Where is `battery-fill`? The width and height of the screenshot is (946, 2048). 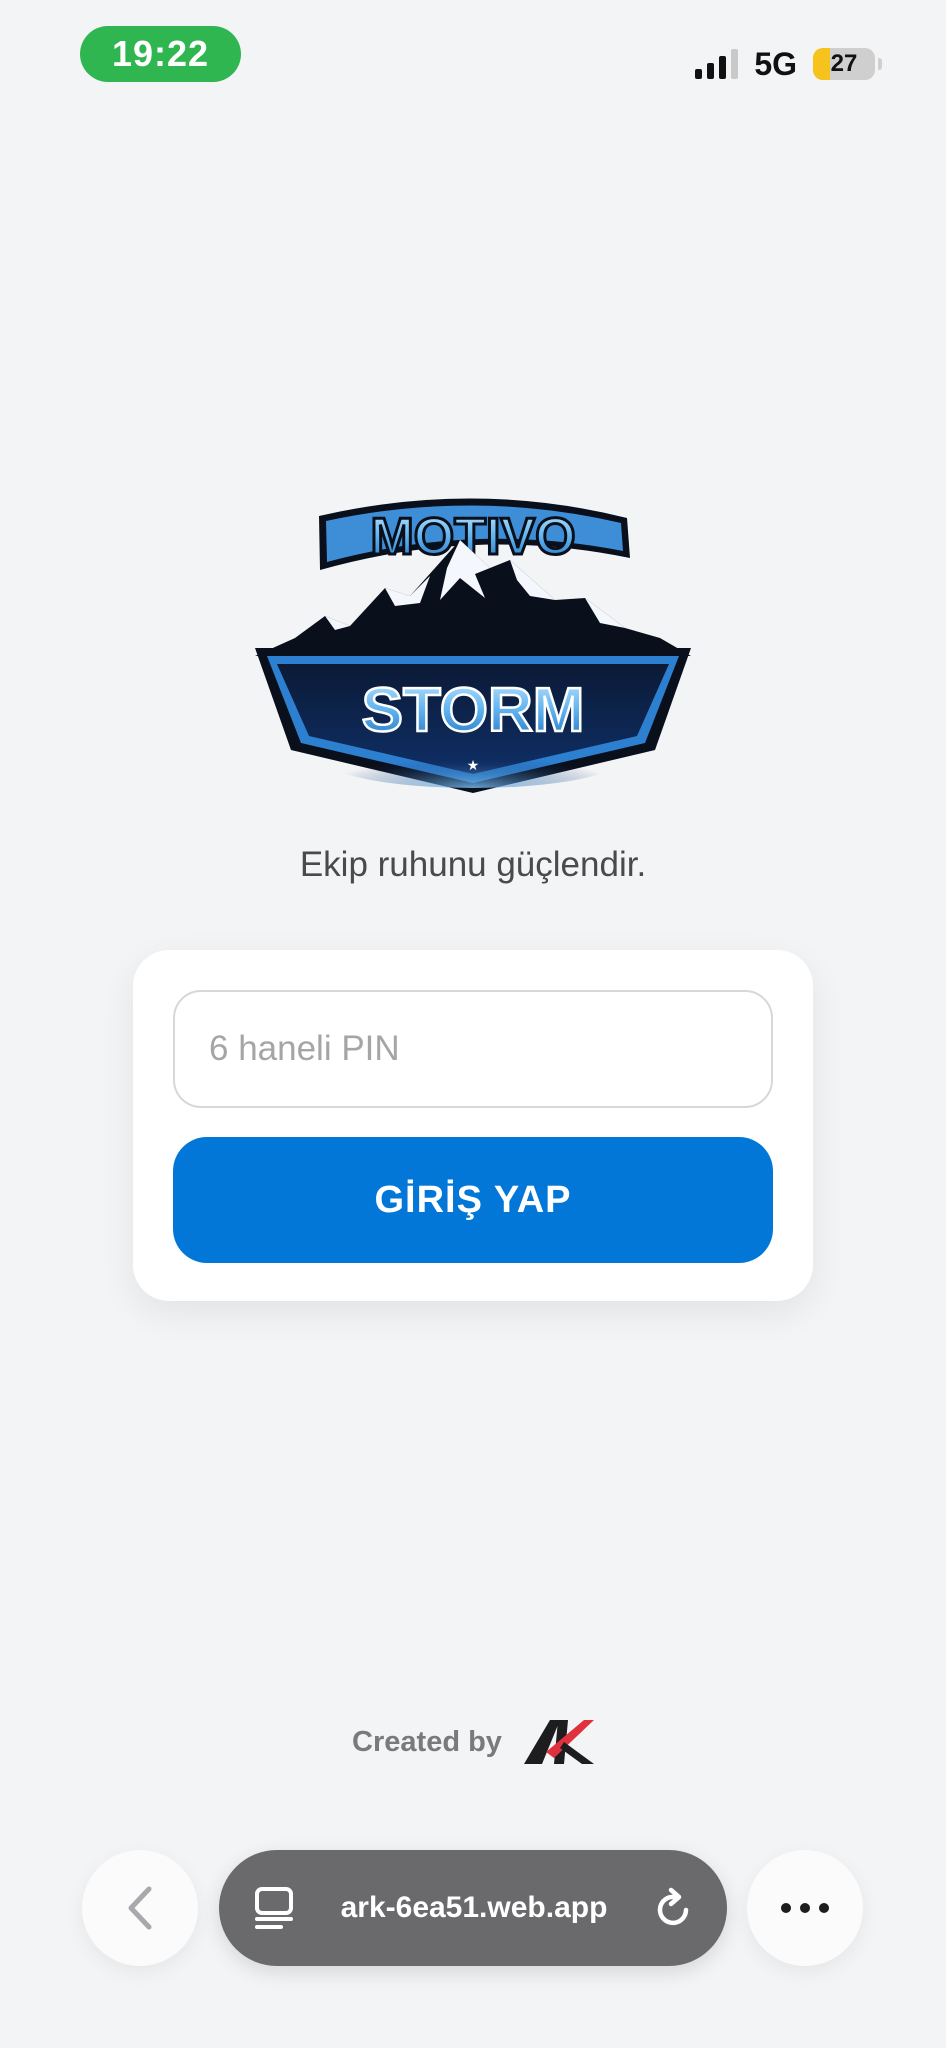 battery-fill is located at coordinates (821, 64).